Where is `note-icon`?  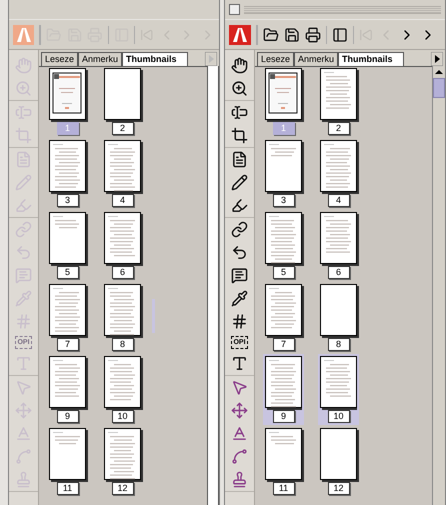
note-icon is located at coordinates (239, 159).